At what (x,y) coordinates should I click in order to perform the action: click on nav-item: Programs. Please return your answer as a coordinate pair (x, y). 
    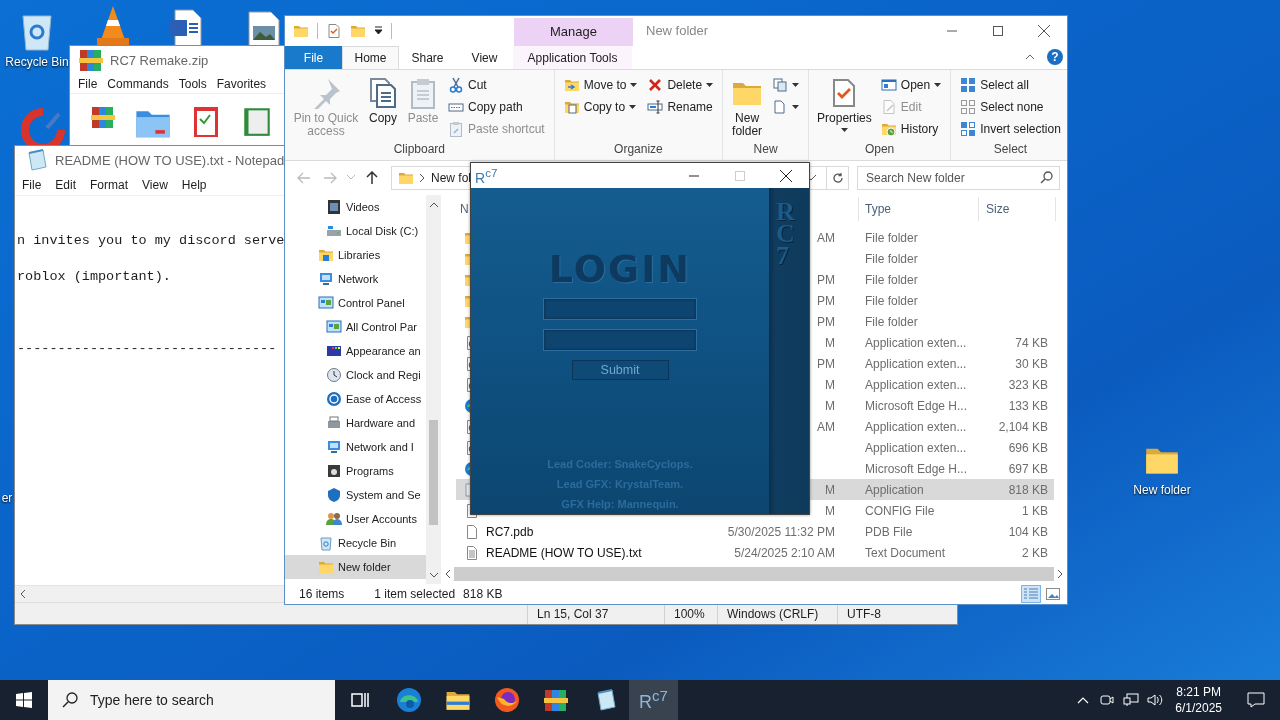
    Looking at the image, I should click on (355, 471).